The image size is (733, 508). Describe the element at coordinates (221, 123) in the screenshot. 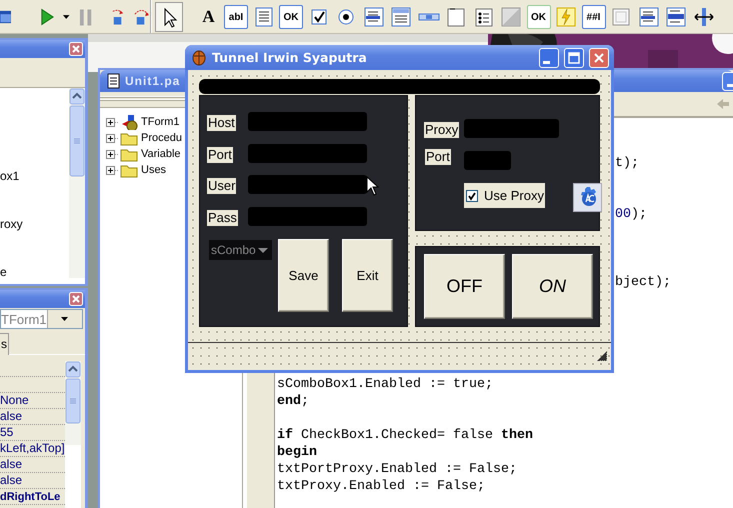

I see `field-label: Host` at that location.